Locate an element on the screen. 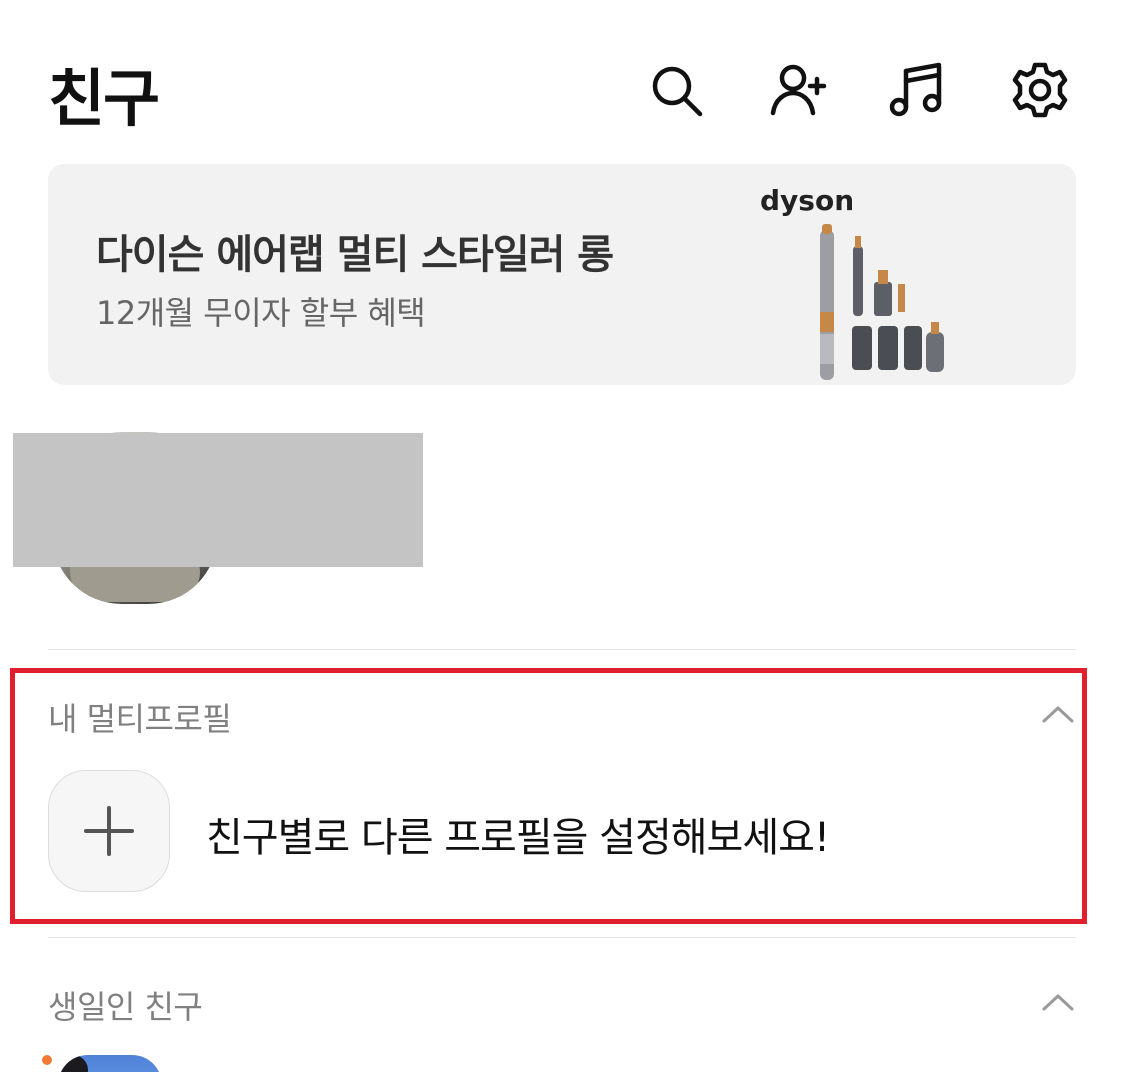 This screenshot has width=1125, height=1072. add-multi-profile-button is located at coordinates (109, 831).